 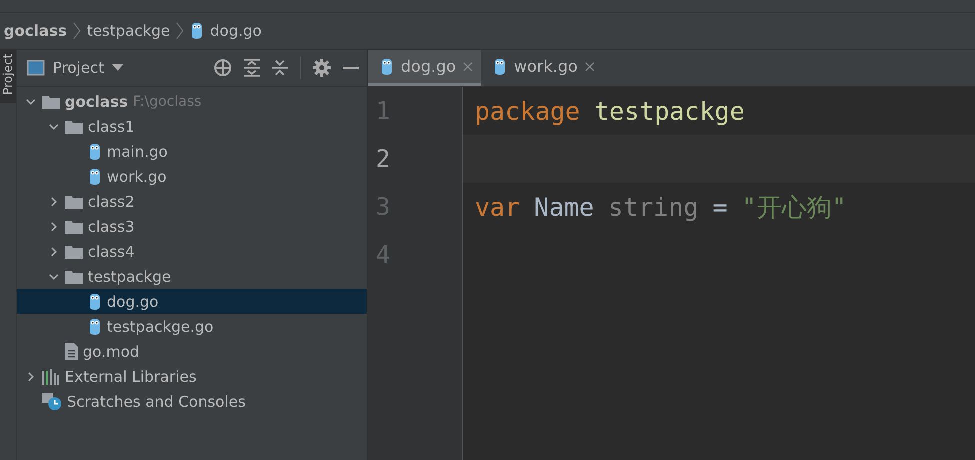 What do you see at coordinates (111, 201) in the screenshot?
I see `tree-item-label: class2` at bounding box center [111, 201].